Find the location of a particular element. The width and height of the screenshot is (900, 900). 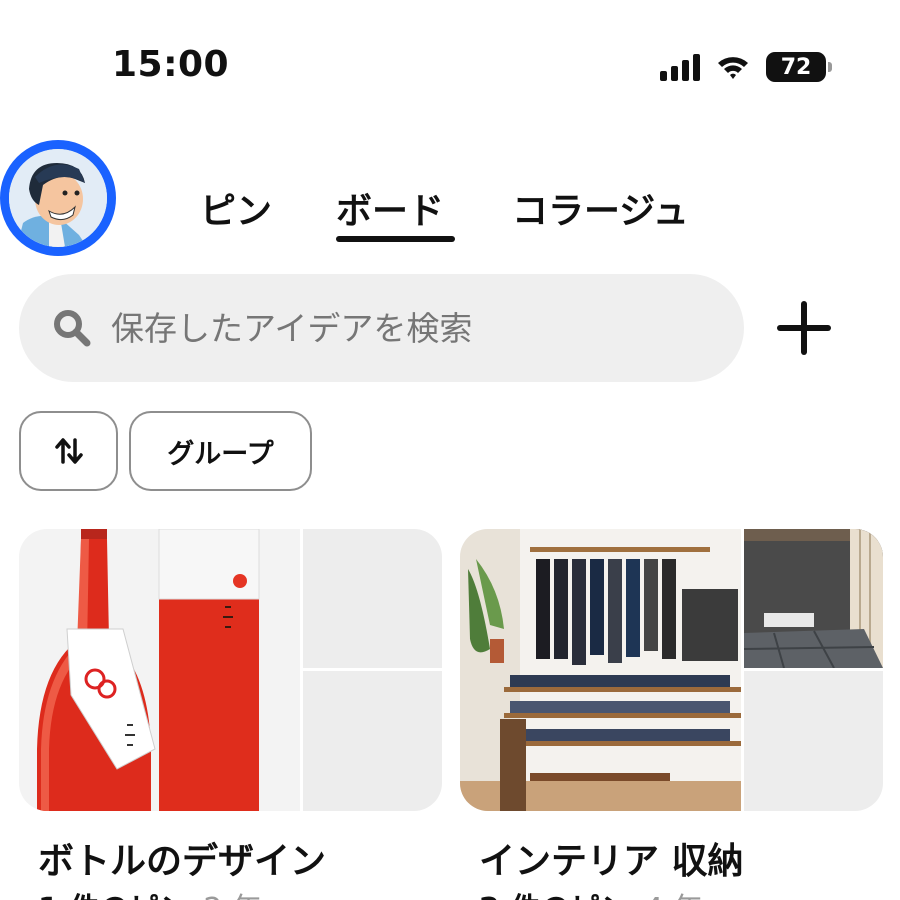

board-title: ボトルのデザイン is located at coordinates (182, 861).